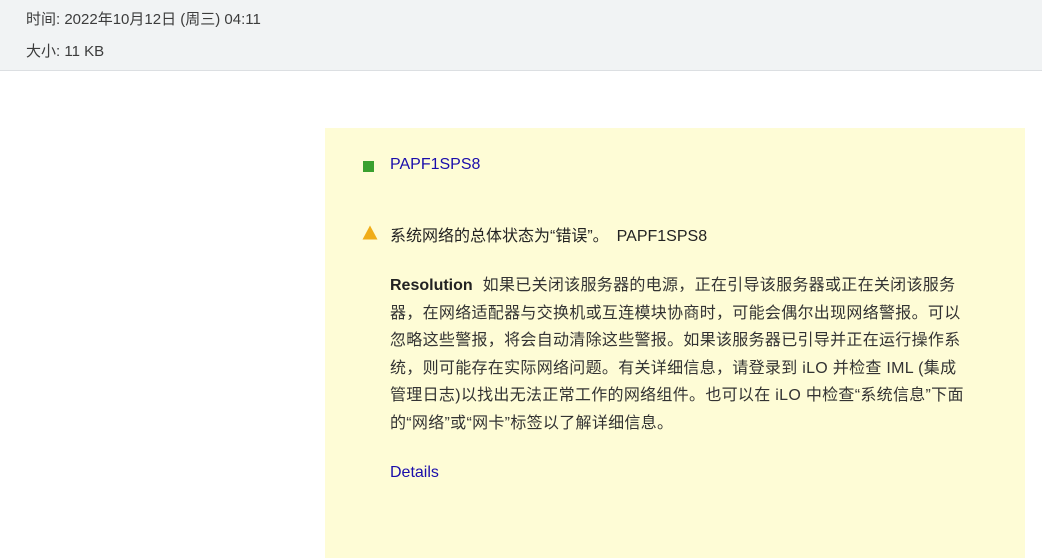  What do you see at coordinates (368, 166) in the screenshot?
I see `status-ok-icon` at bounding box center [368, 166].